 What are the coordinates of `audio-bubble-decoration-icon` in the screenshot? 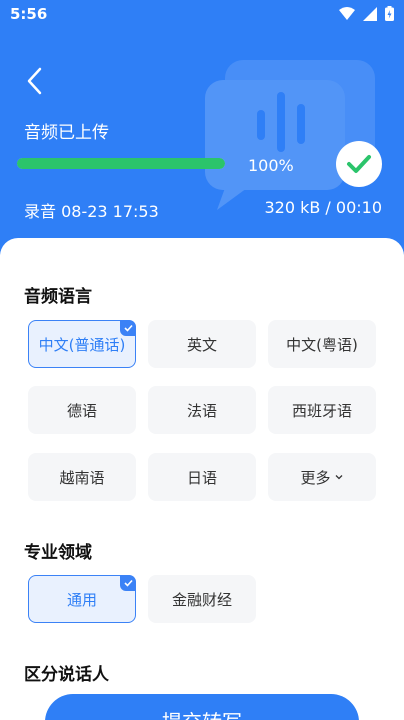 It's located at (290, 135).